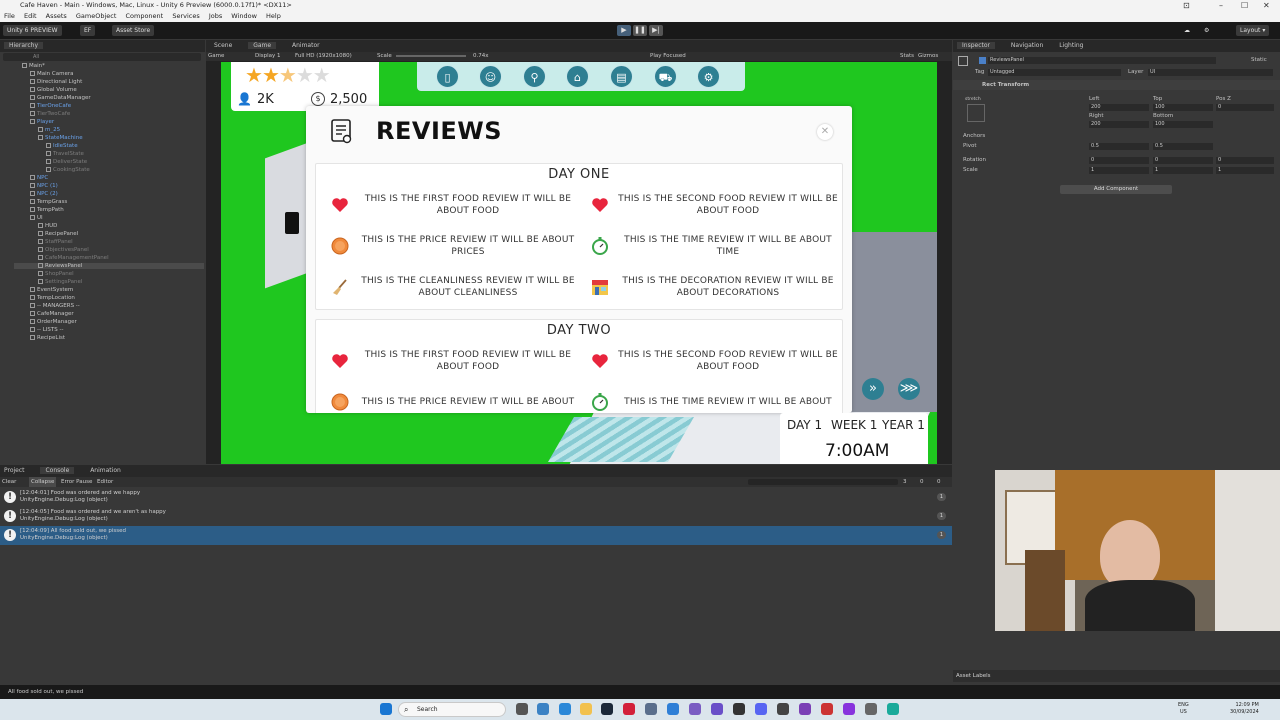 The width and height of the screenshot is (1280, 720). Describe the element at coordinates (871, 709) in the screenshot. I see `settings-app-icon` at that location.